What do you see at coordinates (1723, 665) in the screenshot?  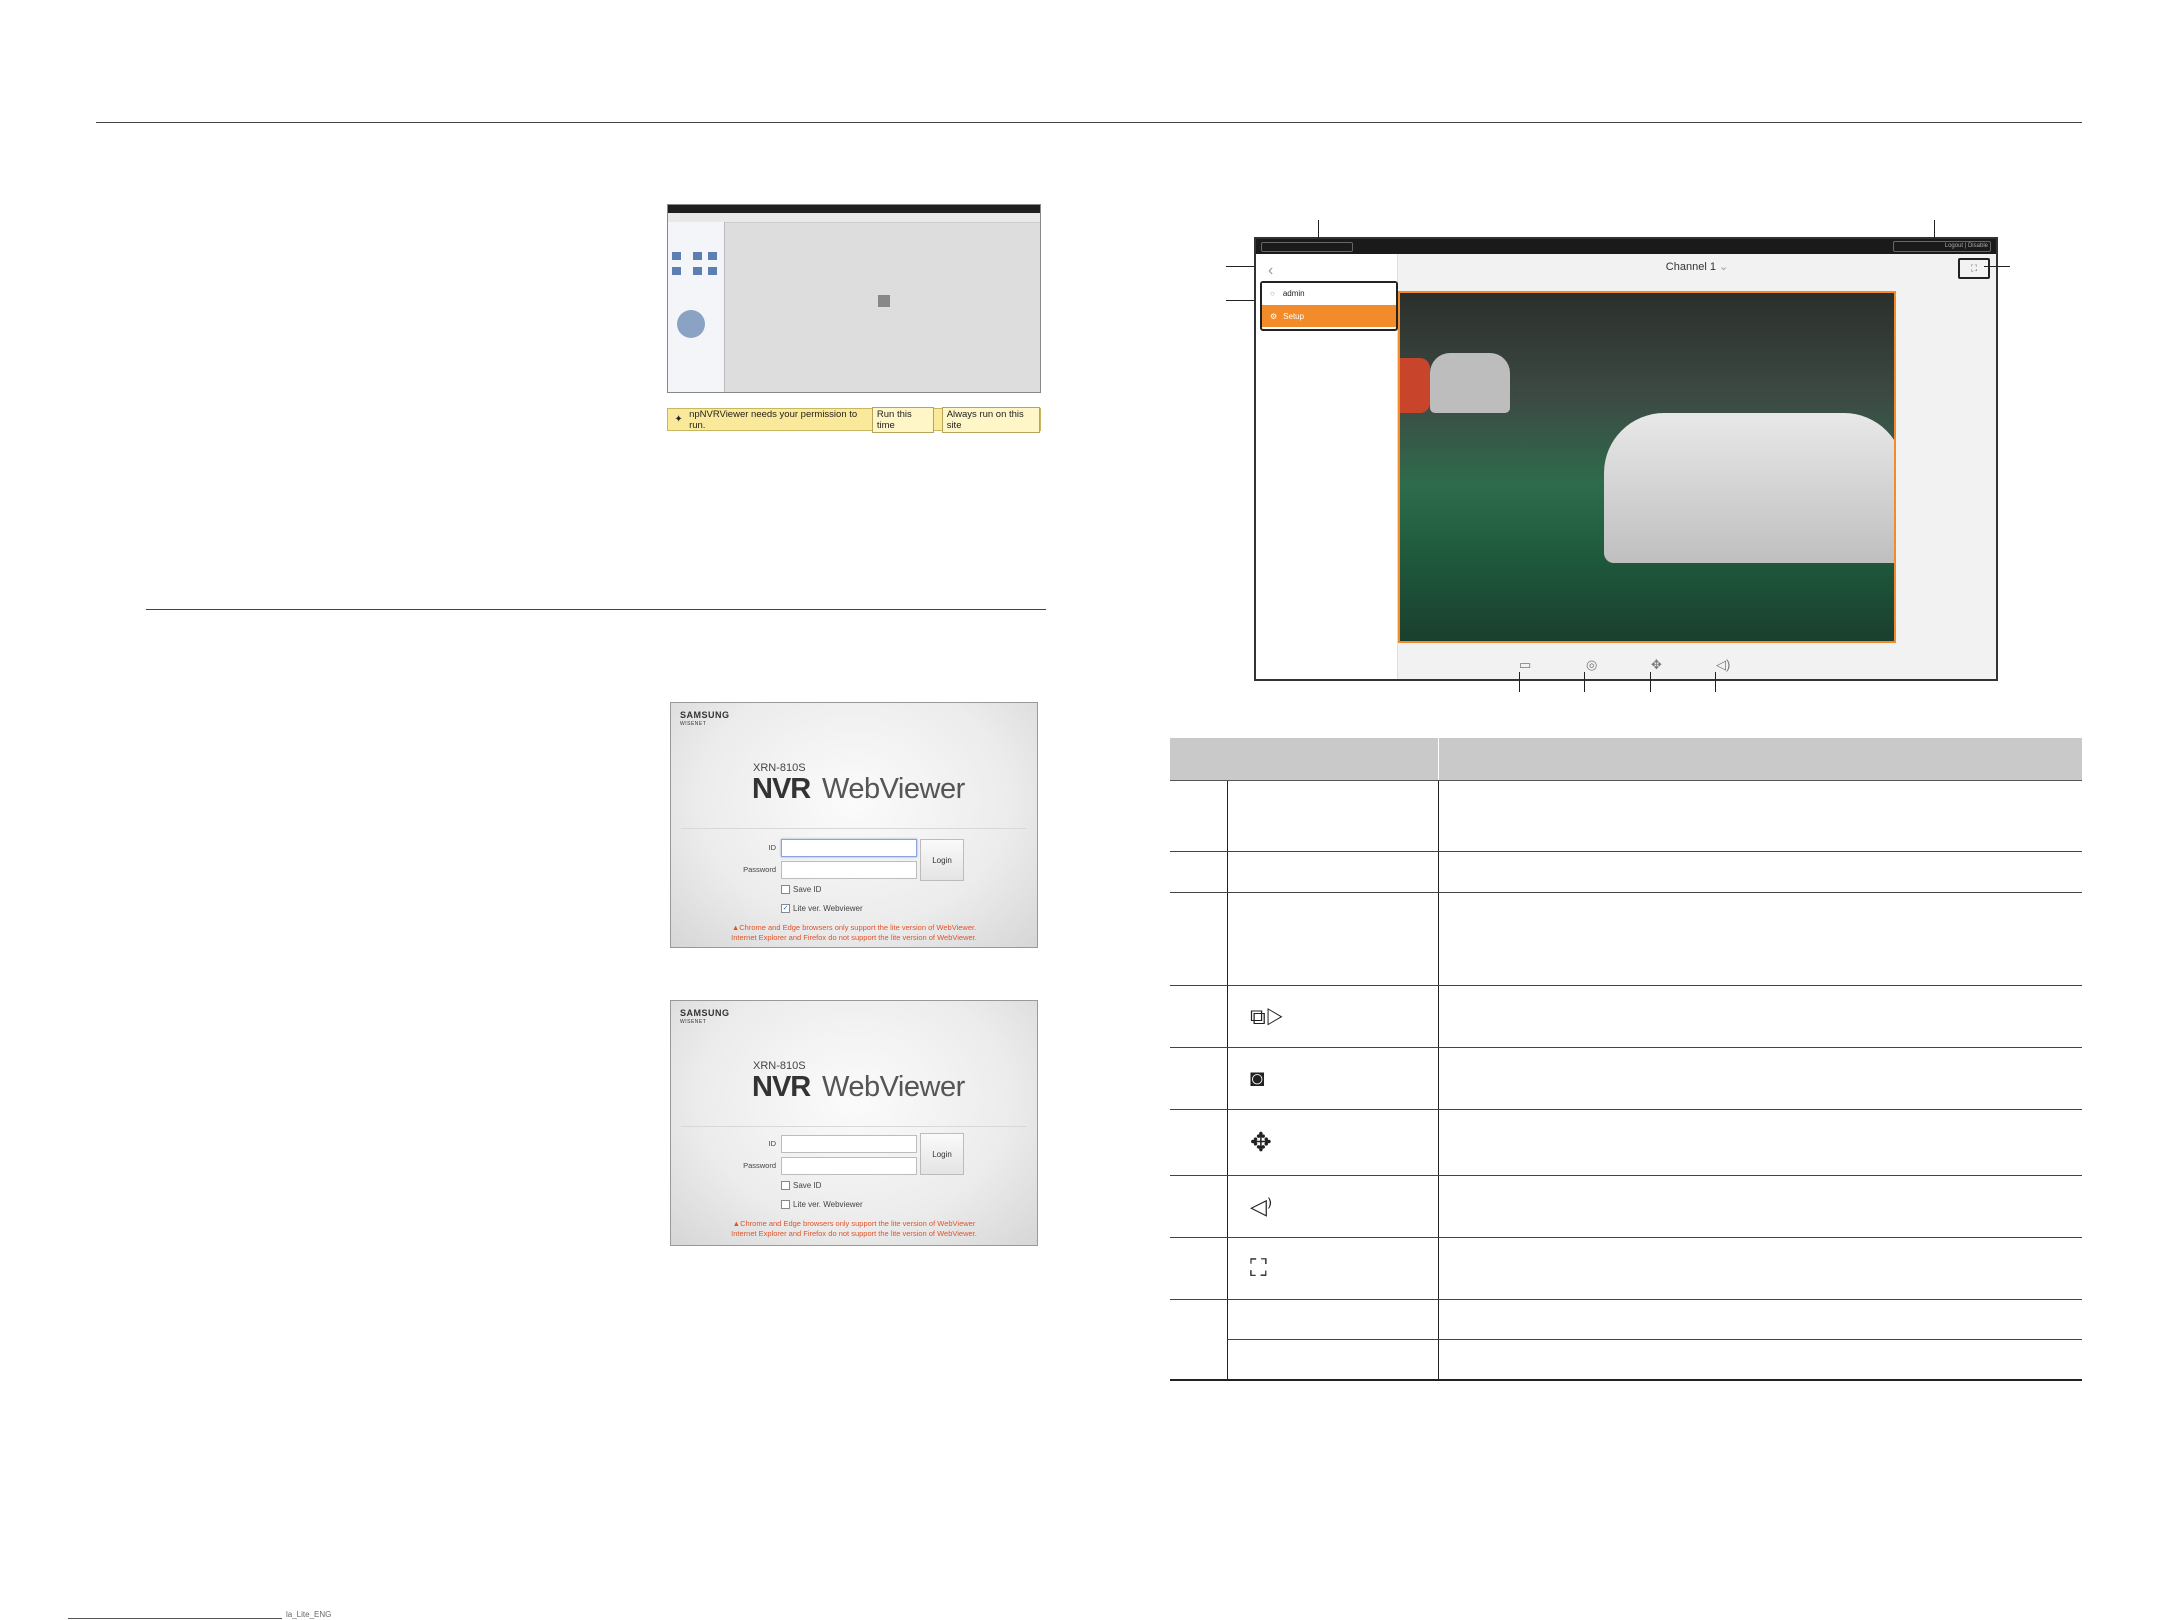 I see `speaker-icon: ◁)` at bounding box center [1723, 665].